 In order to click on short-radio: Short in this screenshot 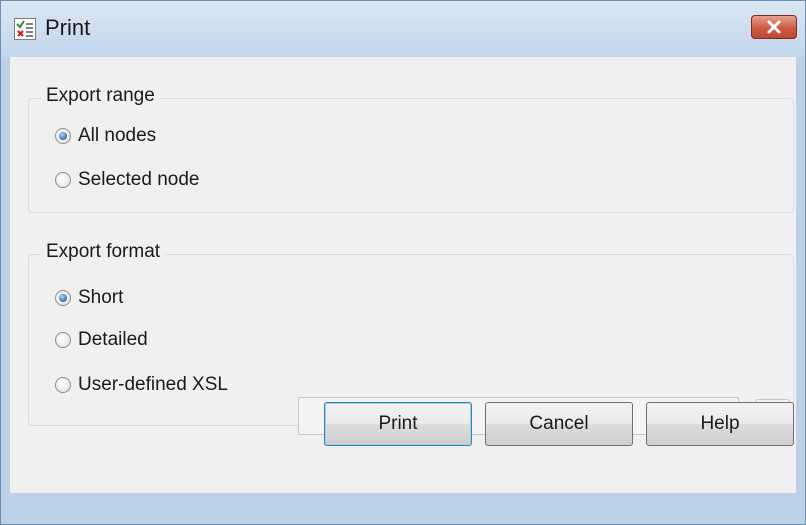, I will do `click(89, 298)`.